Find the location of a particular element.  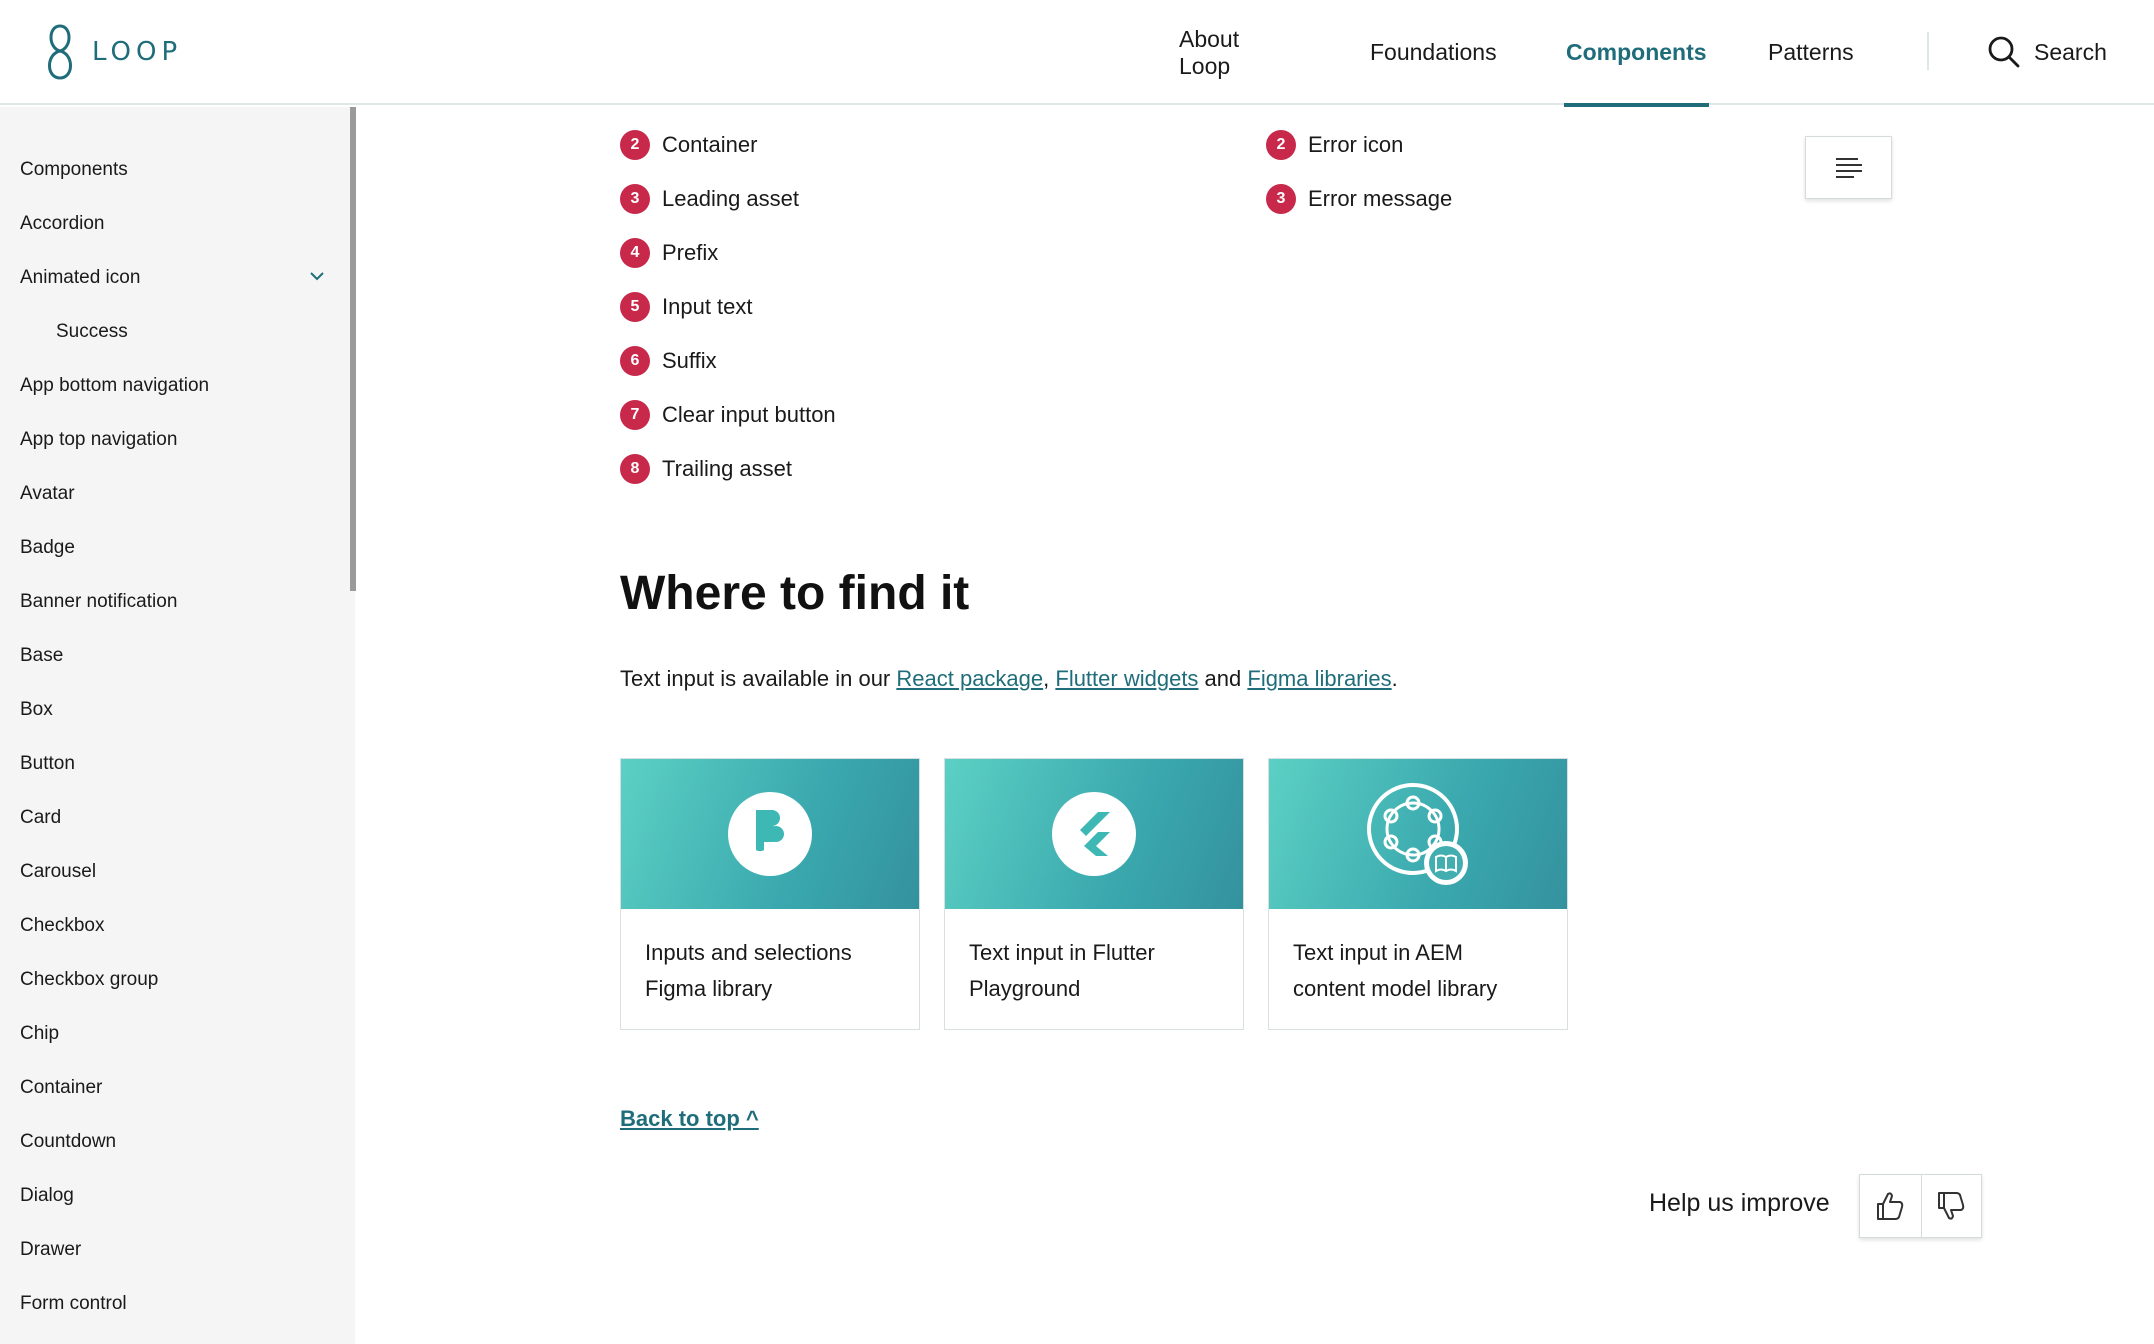

anatomy-item: 6 Suffix is located at coordinates (668, 361).